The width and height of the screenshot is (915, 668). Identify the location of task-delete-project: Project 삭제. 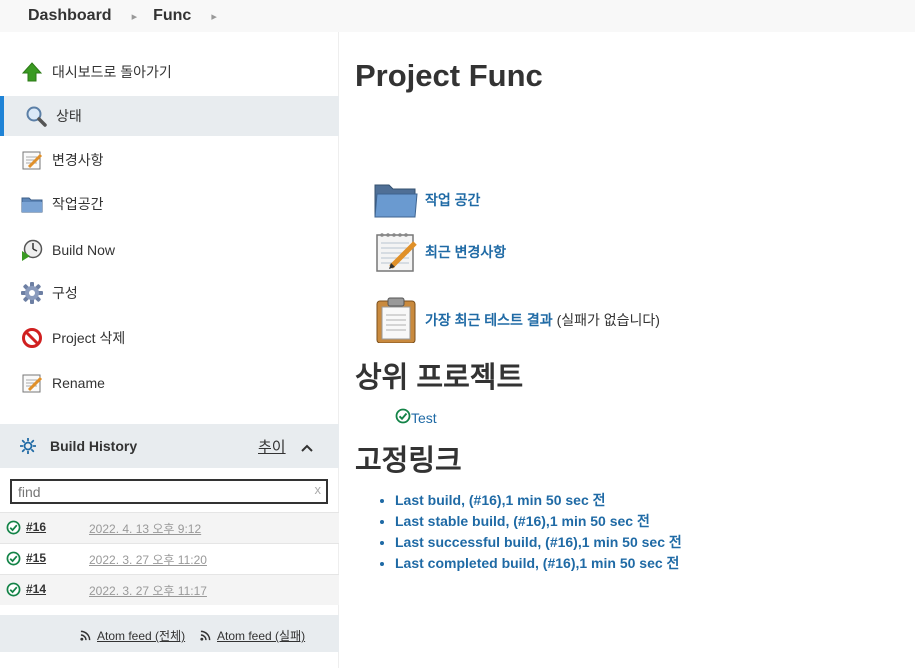
(169, 338).